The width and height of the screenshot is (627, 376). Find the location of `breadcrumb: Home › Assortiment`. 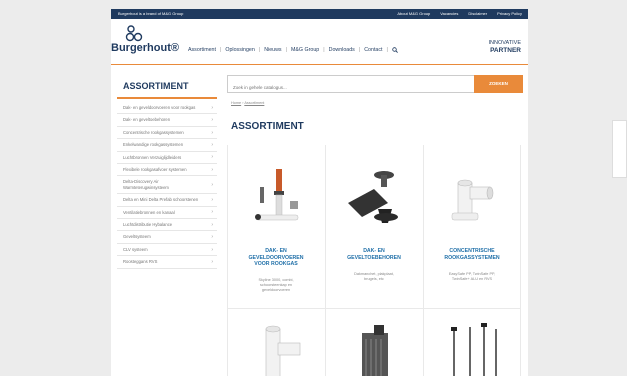

breadcrumb: Home › Assortiment is located at coordinates (247, 103).